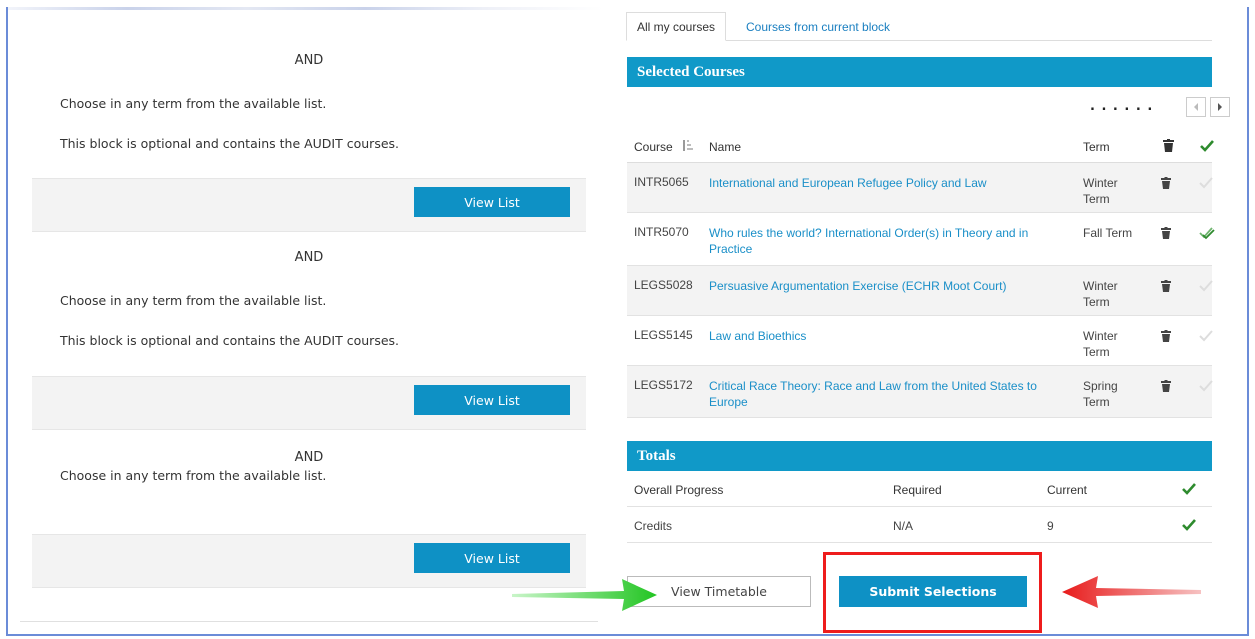 The width and height of the screenshot is (1255, 639). Describe the element at coordinates (919, 456) in the screenshot. I see `totals-header: Totals` at that location.